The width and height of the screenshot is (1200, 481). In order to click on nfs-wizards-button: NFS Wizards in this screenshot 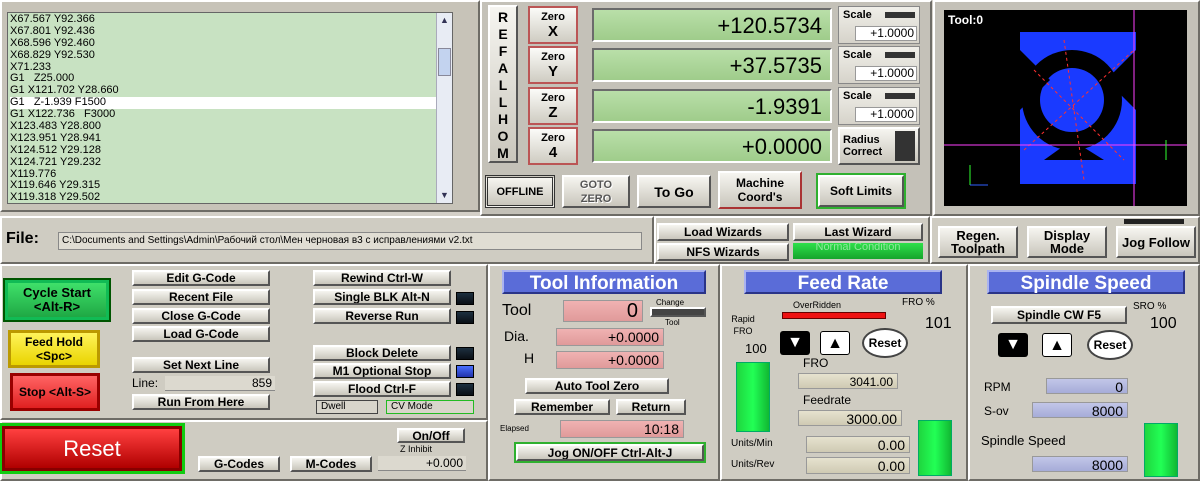, I will do `click(723, 252)`.